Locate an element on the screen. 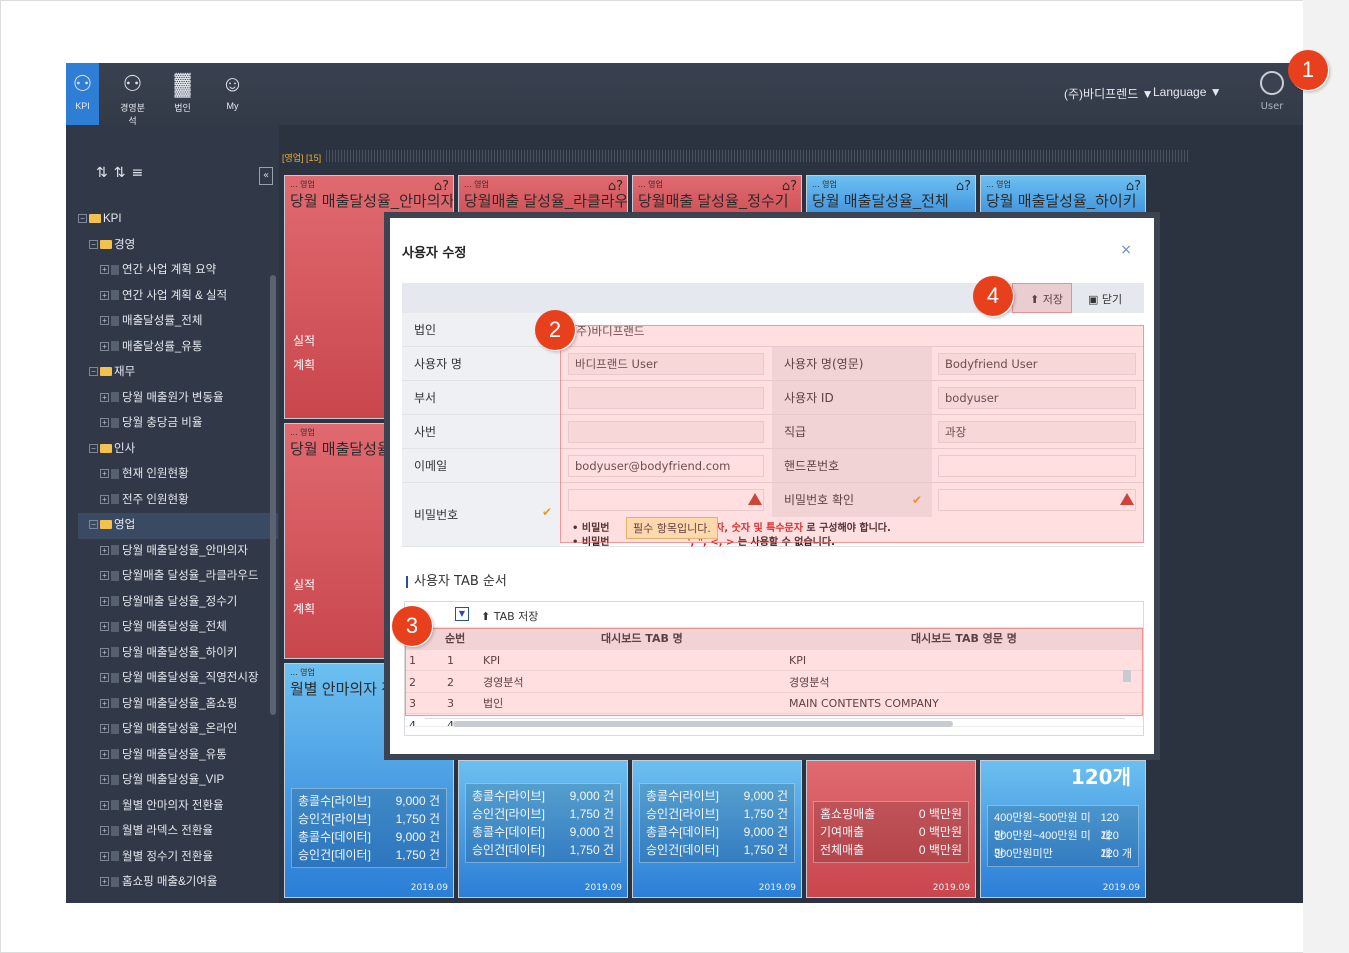 This screenshot has height=953, width=1349. nav-my: ☺ My is located at coordinates (232, 94).